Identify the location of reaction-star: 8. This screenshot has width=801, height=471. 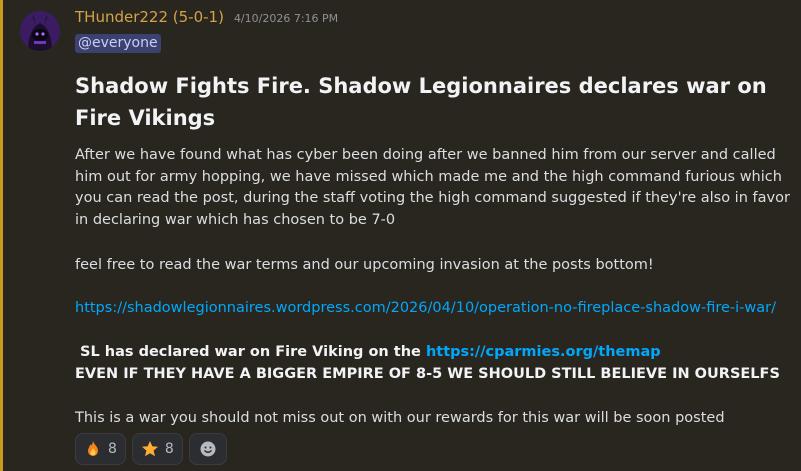
(157, 449).